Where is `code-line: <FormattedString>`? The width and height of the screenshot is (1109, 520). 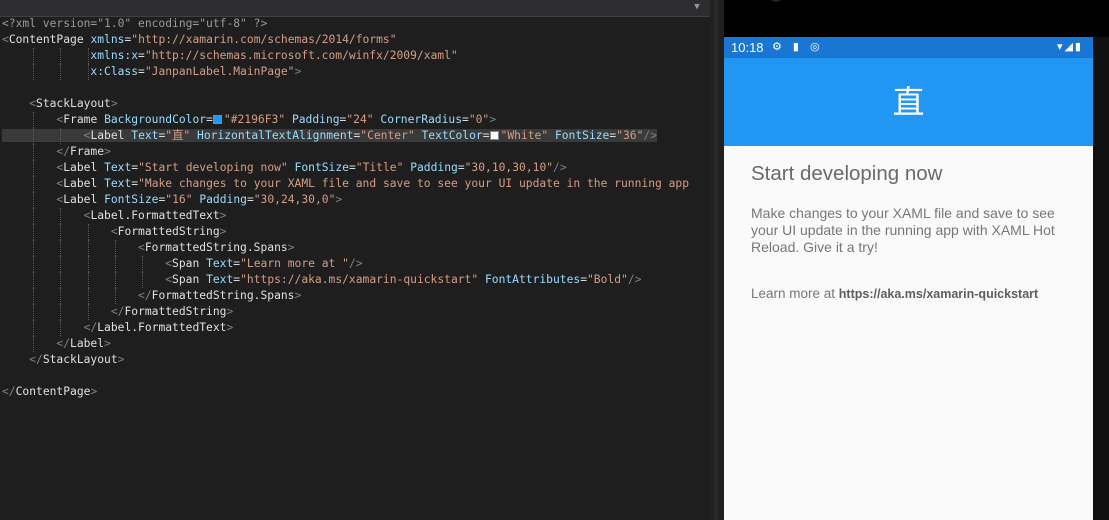 code-line: <FormattedString> is located at coordinates (355, 232).